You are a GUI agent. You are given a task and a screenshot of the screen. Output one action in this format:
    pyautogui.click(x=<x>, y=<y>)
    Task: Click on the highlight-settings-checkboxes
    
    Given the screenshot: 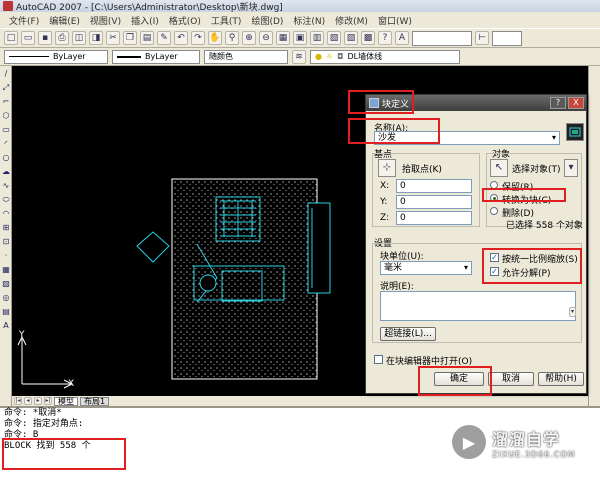 What is the action you would take?
    pyautogui.click(x=532, y=266)
    